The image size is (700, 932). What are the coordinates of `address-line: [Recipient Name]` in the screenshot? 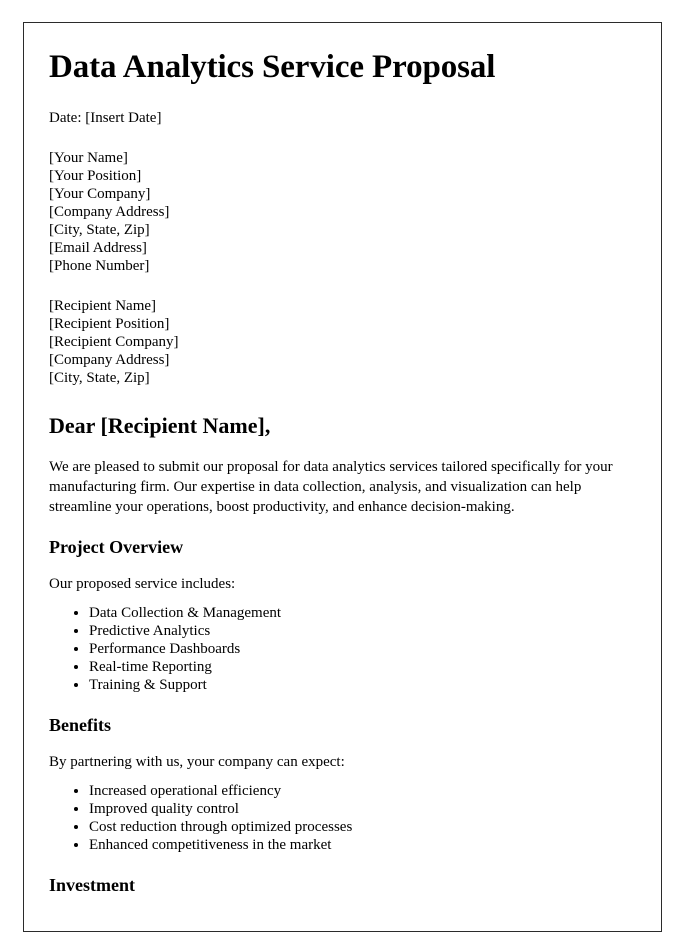 It's located at (103, 305).